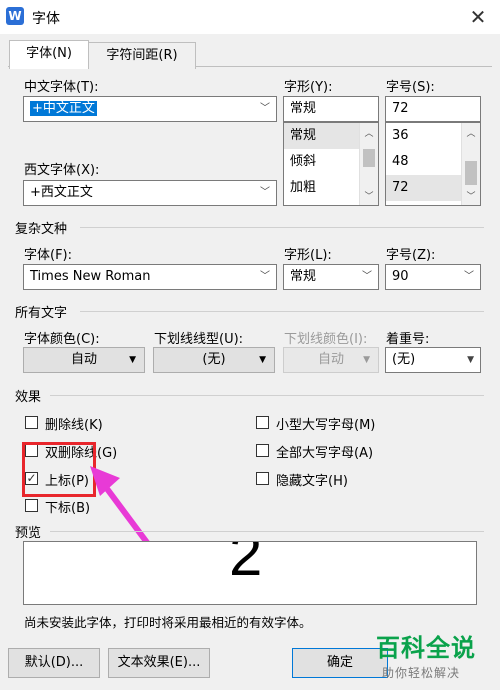 Image resolution: width=500 pixels, height=690 pixels. I want to click on complex-size-dropdown: 90 ﹀, so click(433, 277).